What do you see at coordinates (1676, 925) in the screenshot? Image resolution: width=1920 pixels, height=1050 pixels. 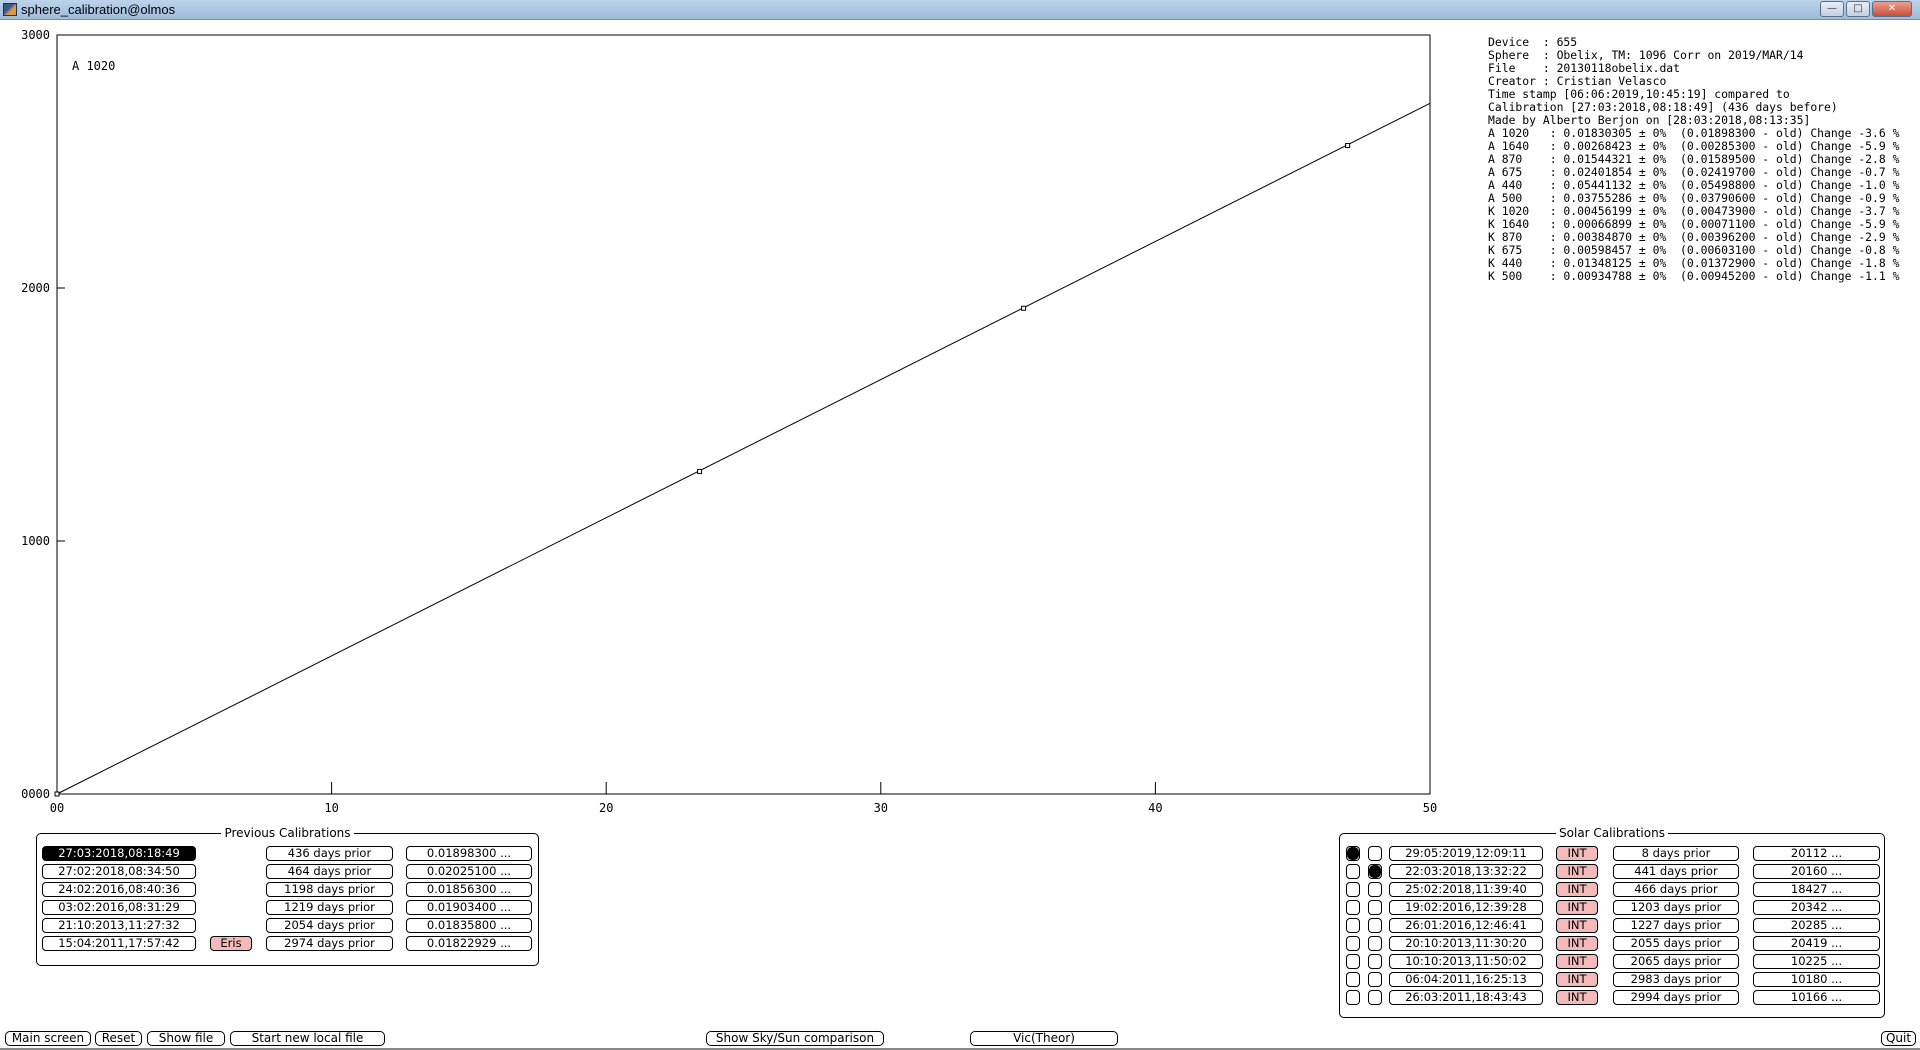 I see `solar-calibration-age: 1227 days prior` at bounding box center [1676, 925].